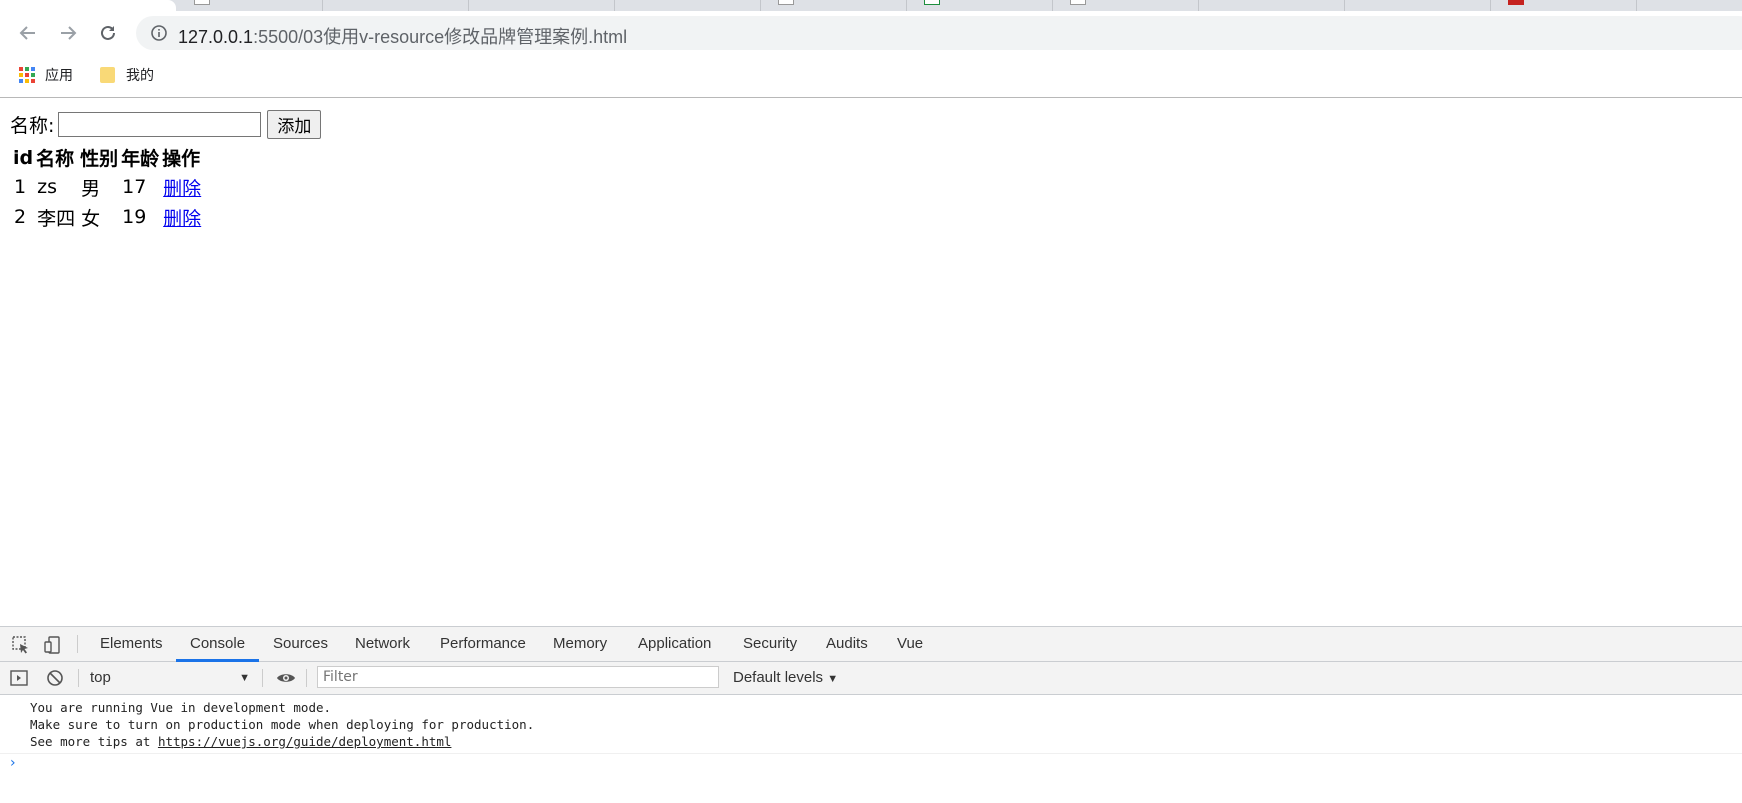 This screenshot has height=803, width=1742. What do you see at coordinates (159, 33) in the screenshot?
I see `info-icon` at bounding box center [159, 33].